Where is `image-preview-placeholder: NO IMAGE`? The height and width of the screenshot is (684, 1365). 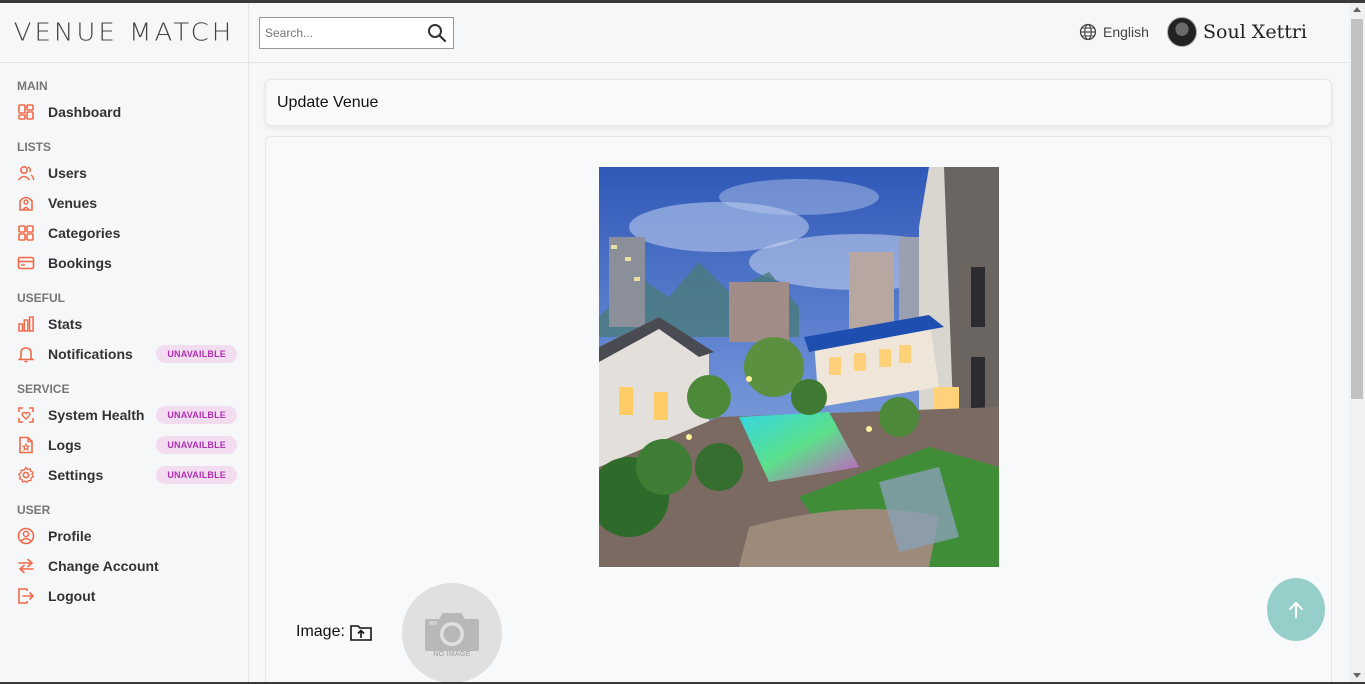
image-preview-placeholder: NO IMAGE is located at coordinates (452, 633).